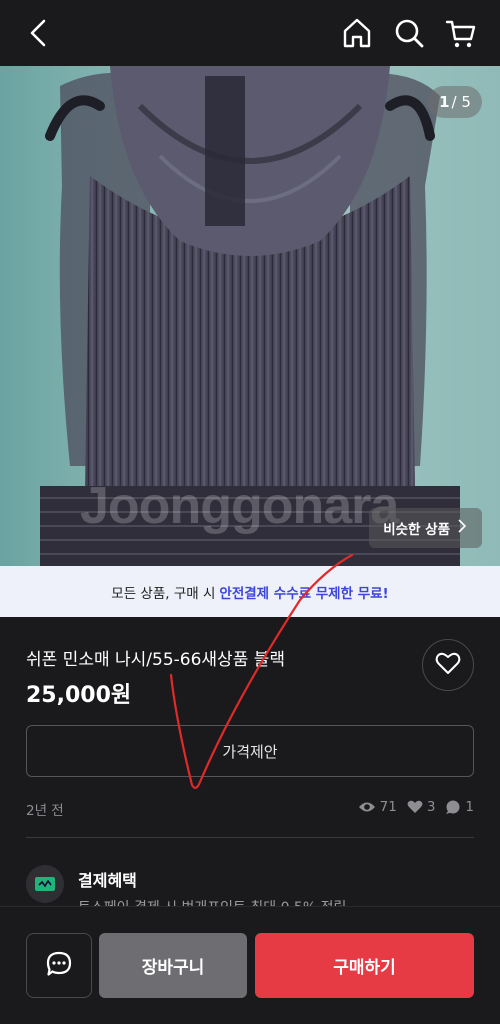  I want to click on like-count: 3, so click(431, 807).